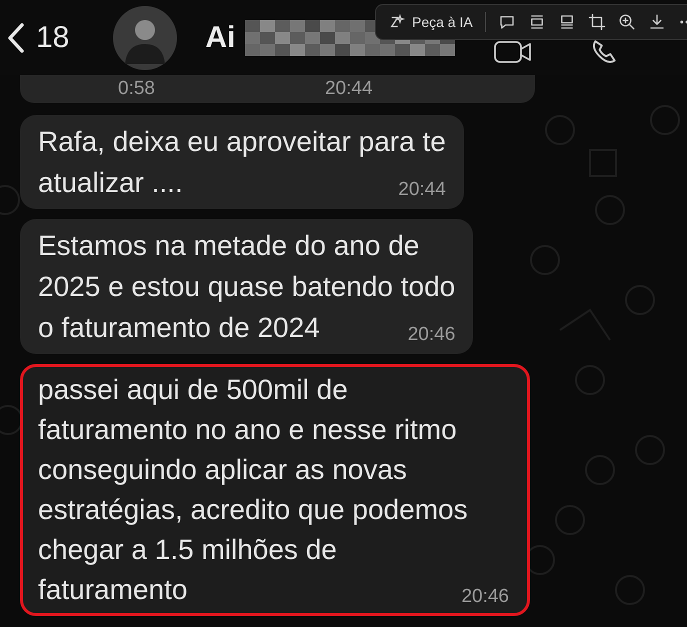  I want to click on avatar, so click(145, 38).